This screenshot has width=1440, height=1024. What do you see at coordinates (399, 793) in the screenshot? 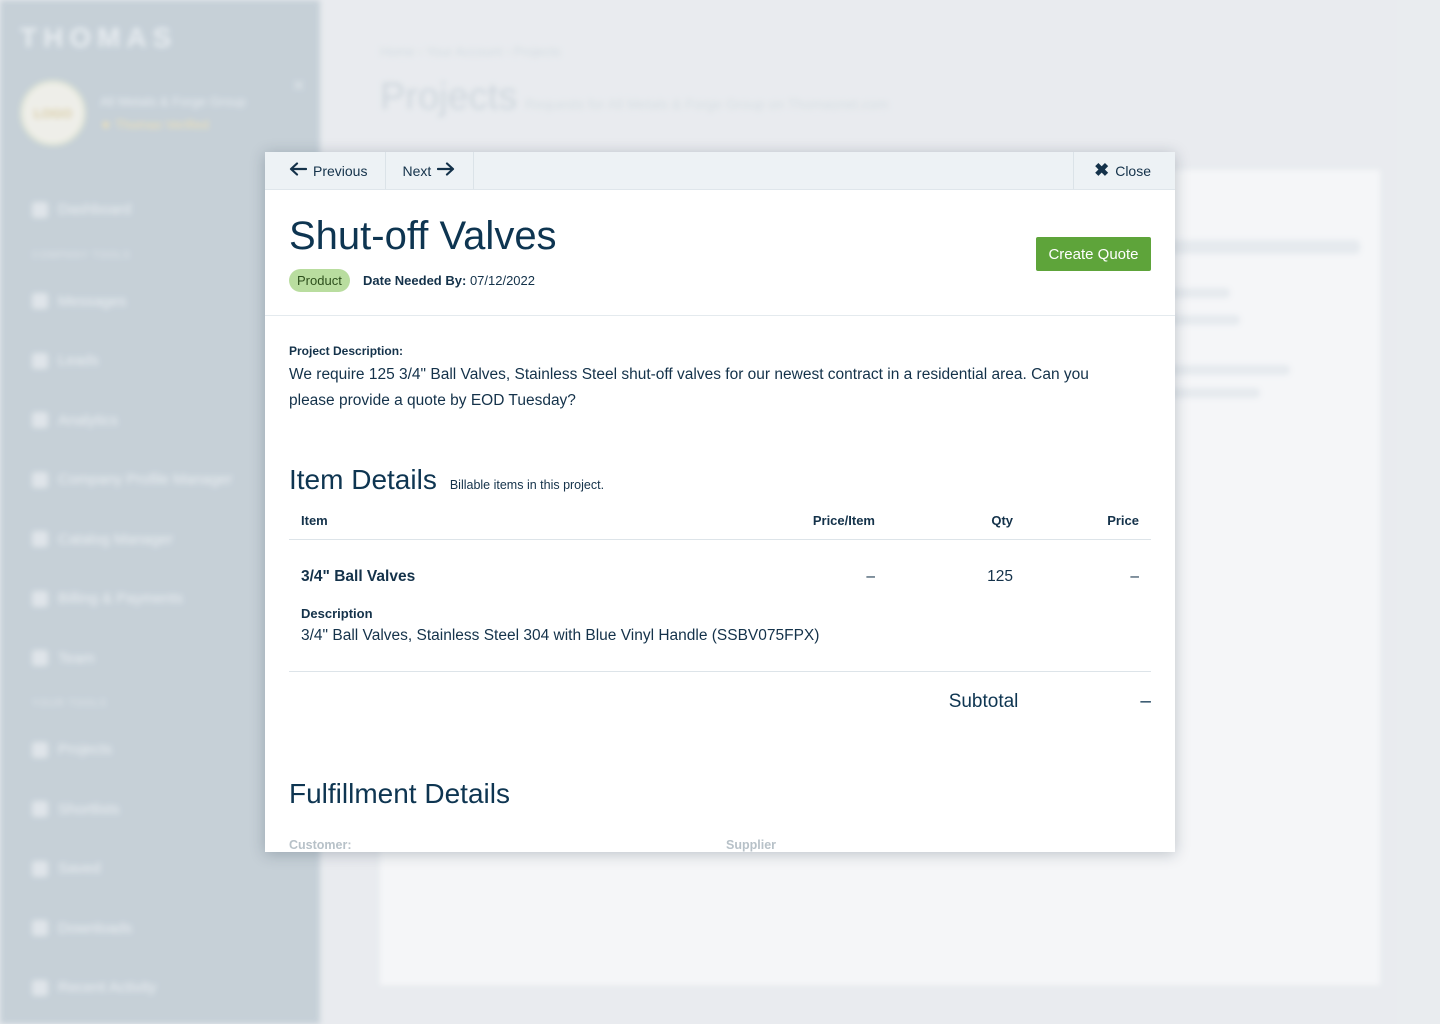
I see `fulfillment-details-title: Fulfillment Details` at bounding box center [399, 793].